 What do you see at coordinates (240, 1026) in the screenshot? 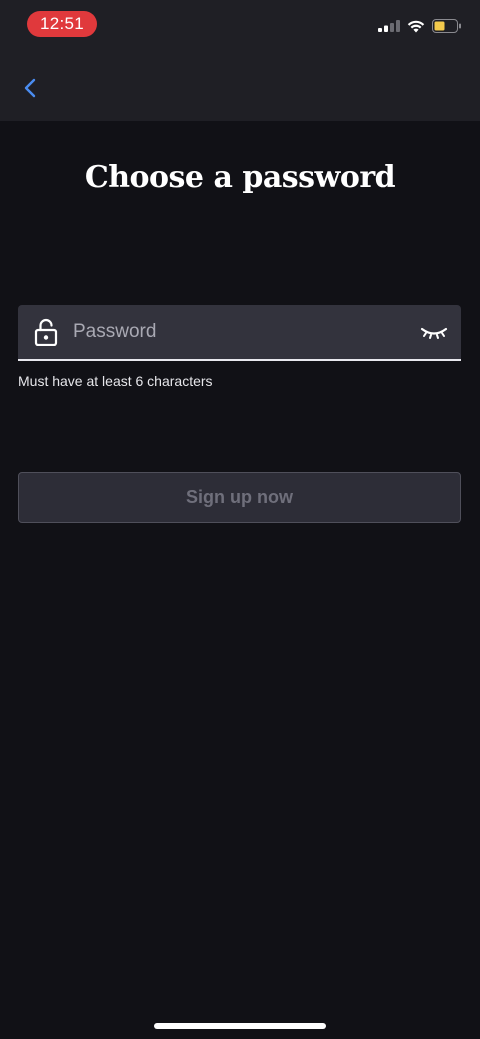
I see `home-indicator` at bounding box center [240, 1026].